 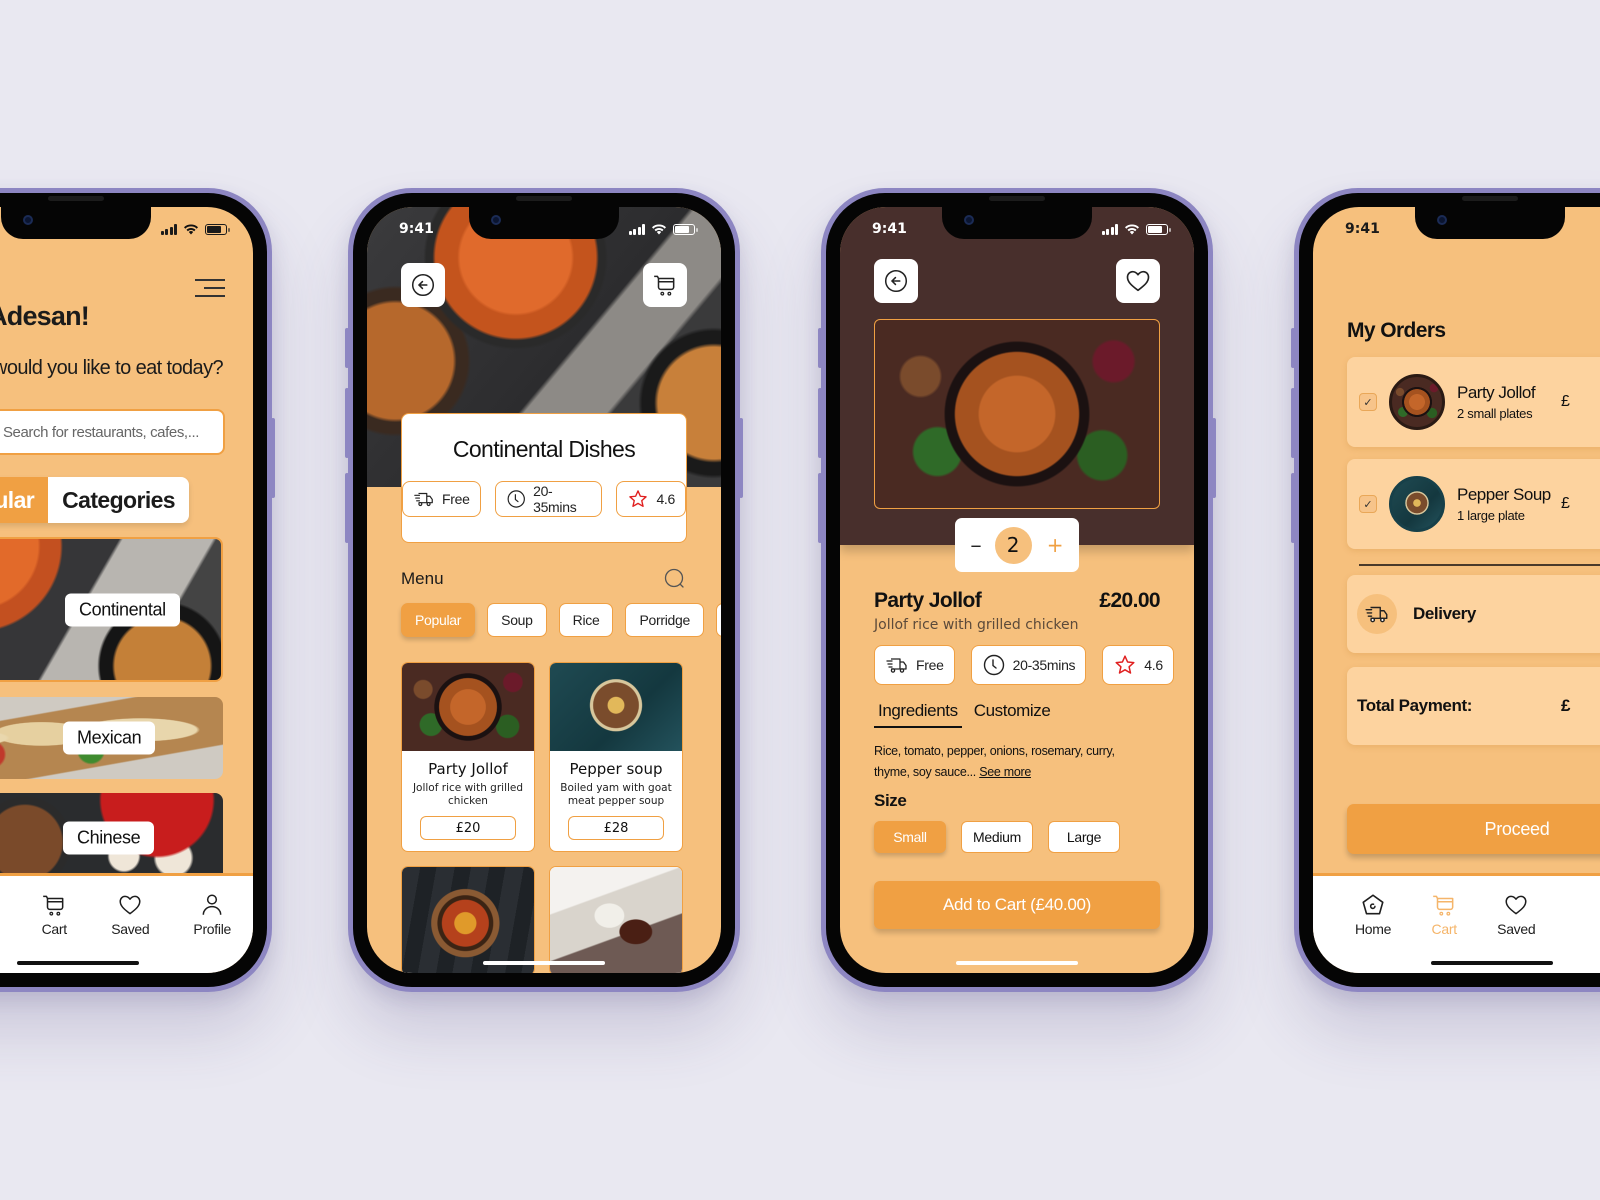 What do you see at coordinates (1473, 402) in the screenshot?
I see `order-item: ✓ Party Jollof 2 small plates £` at bounding box center [1473, 402].